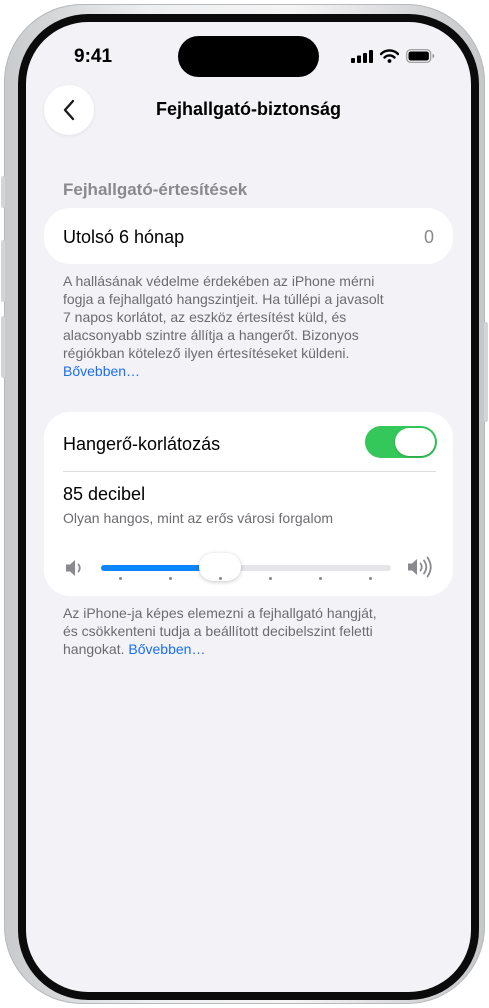  What do you see at coordinates (93, 56) in the screenshot?
I see `status-time: 9:41` at bounding box center [93, 56].